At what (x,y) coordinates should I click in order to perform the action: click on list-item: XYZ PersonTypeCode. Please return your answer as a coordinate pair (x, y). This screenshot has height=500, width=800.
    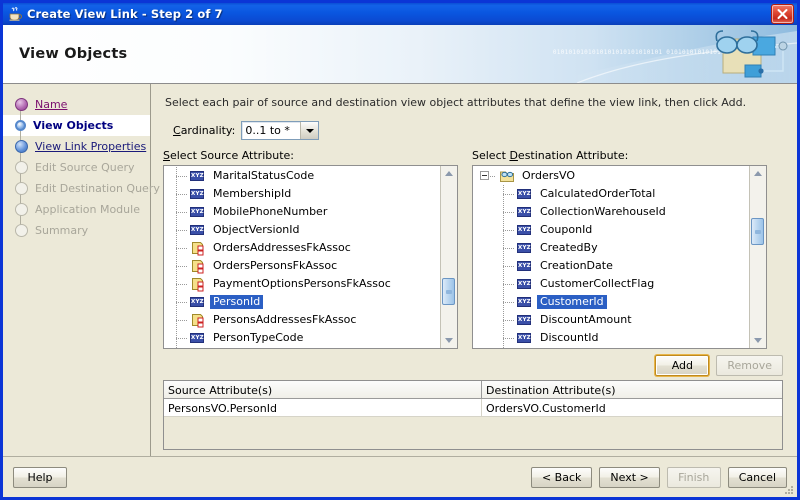
    Looking at the image, I should click on (302, 338).